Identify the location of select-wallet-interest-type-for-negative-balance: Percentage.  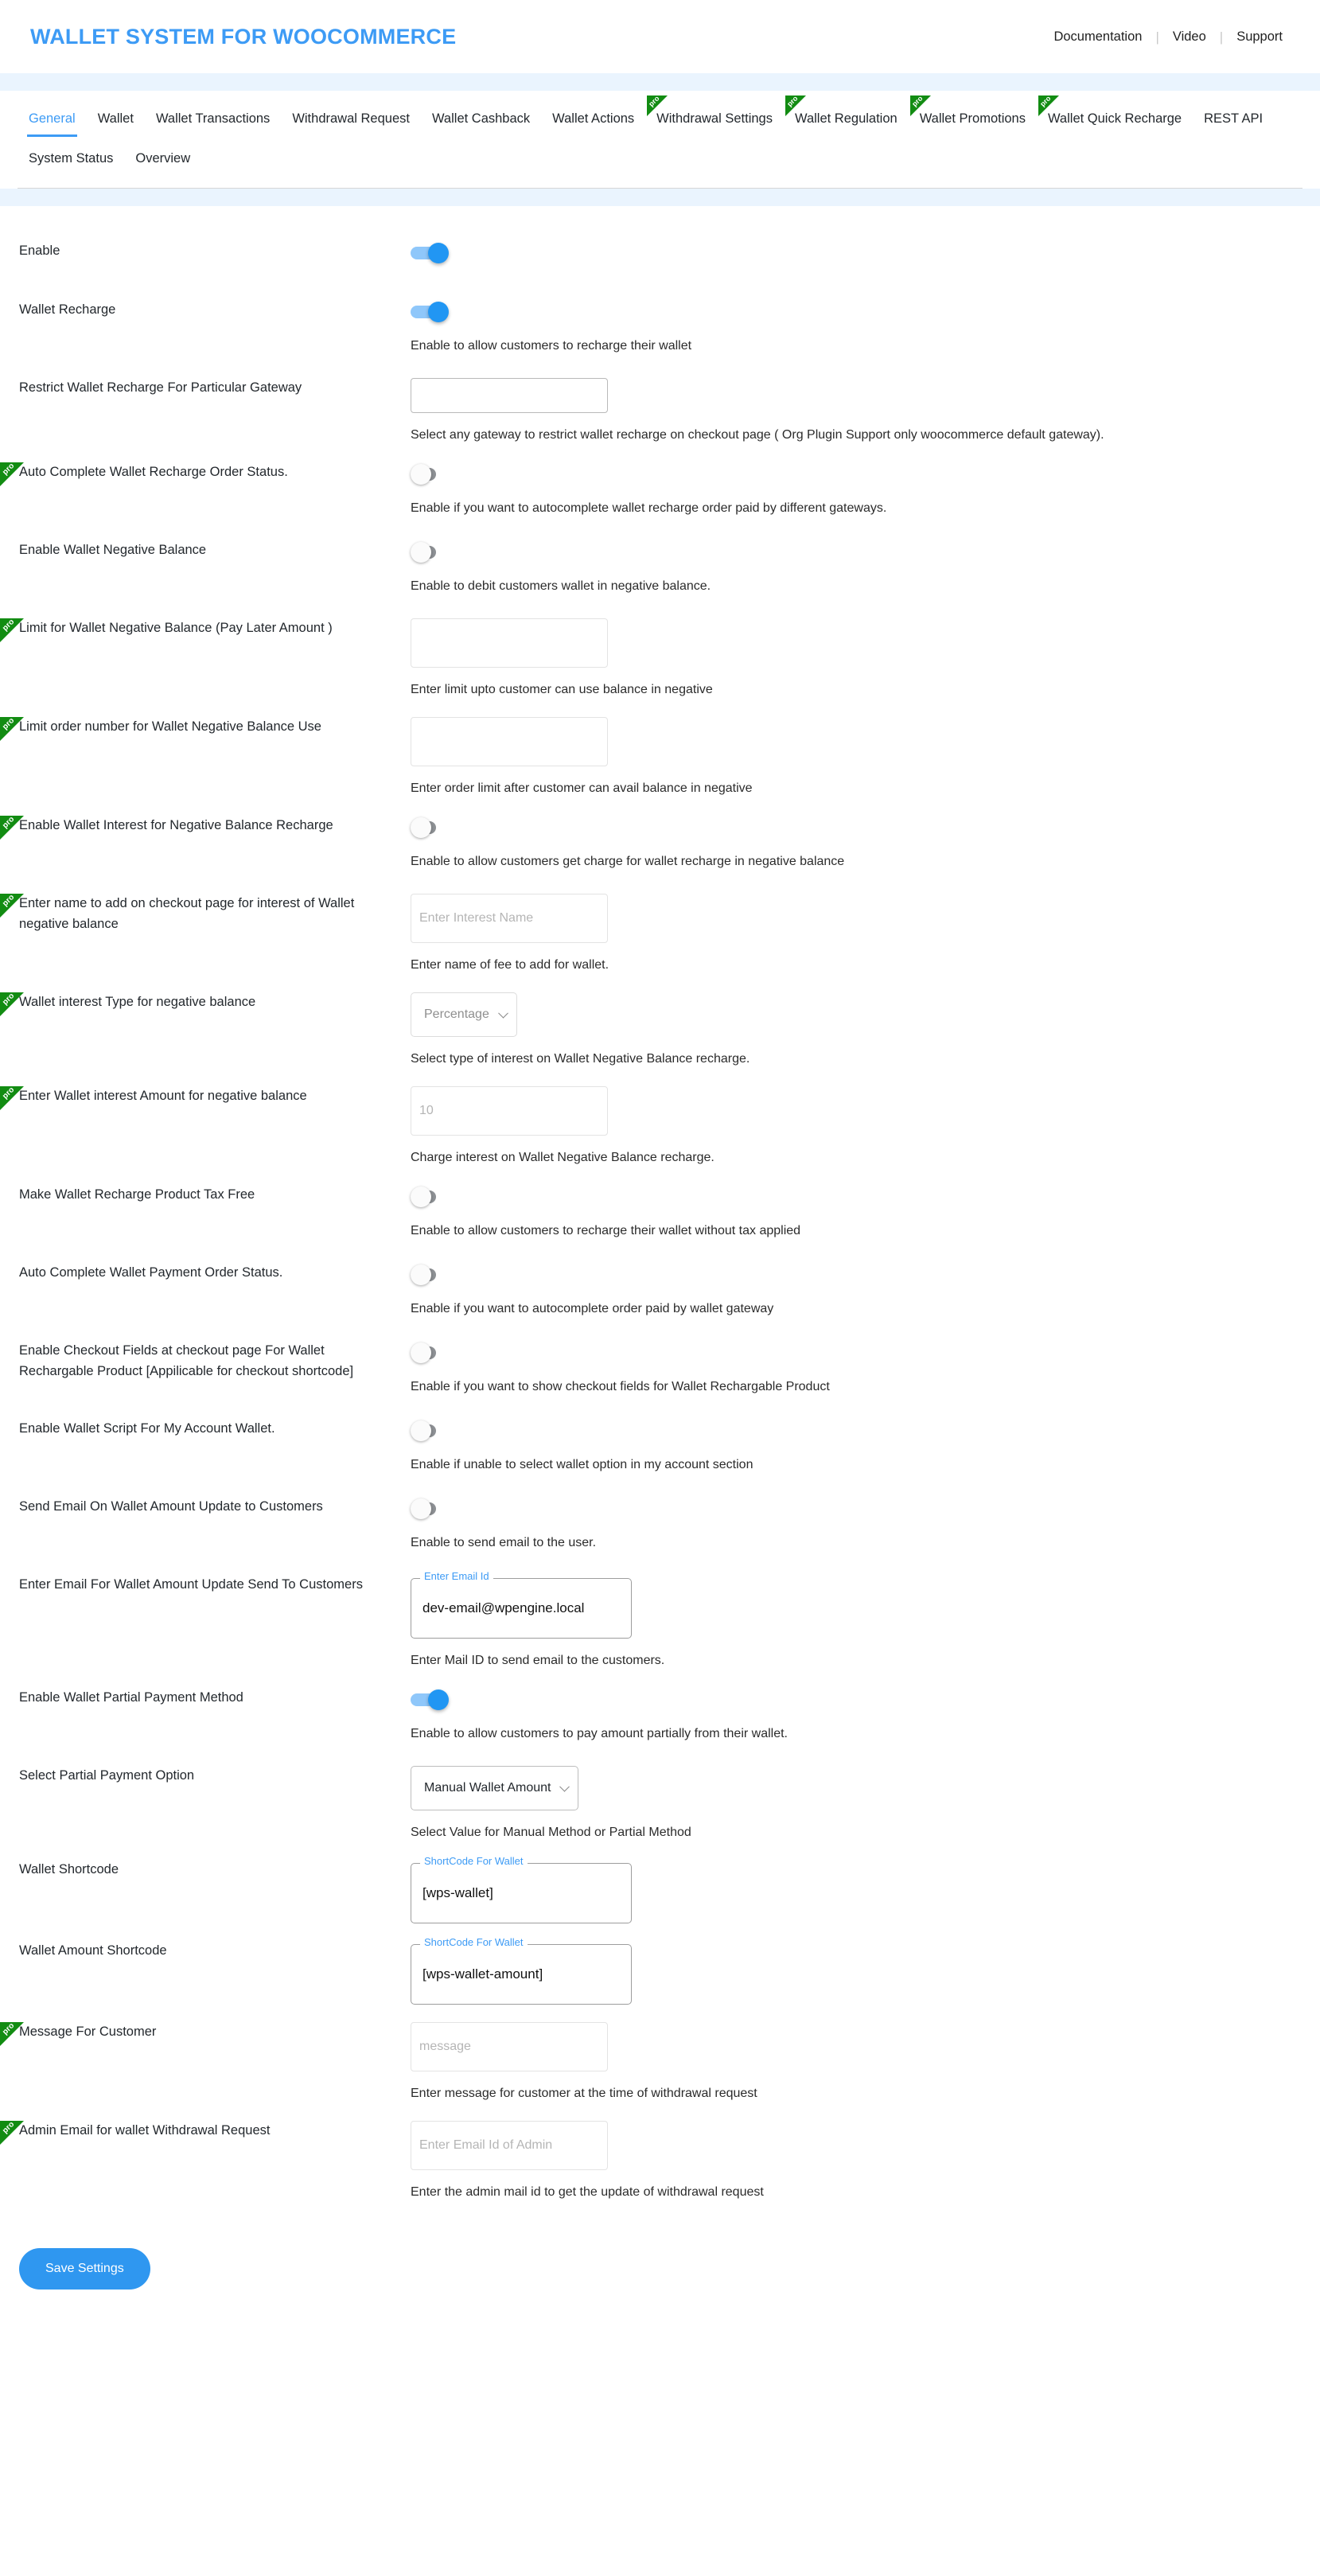
(464, 1015).